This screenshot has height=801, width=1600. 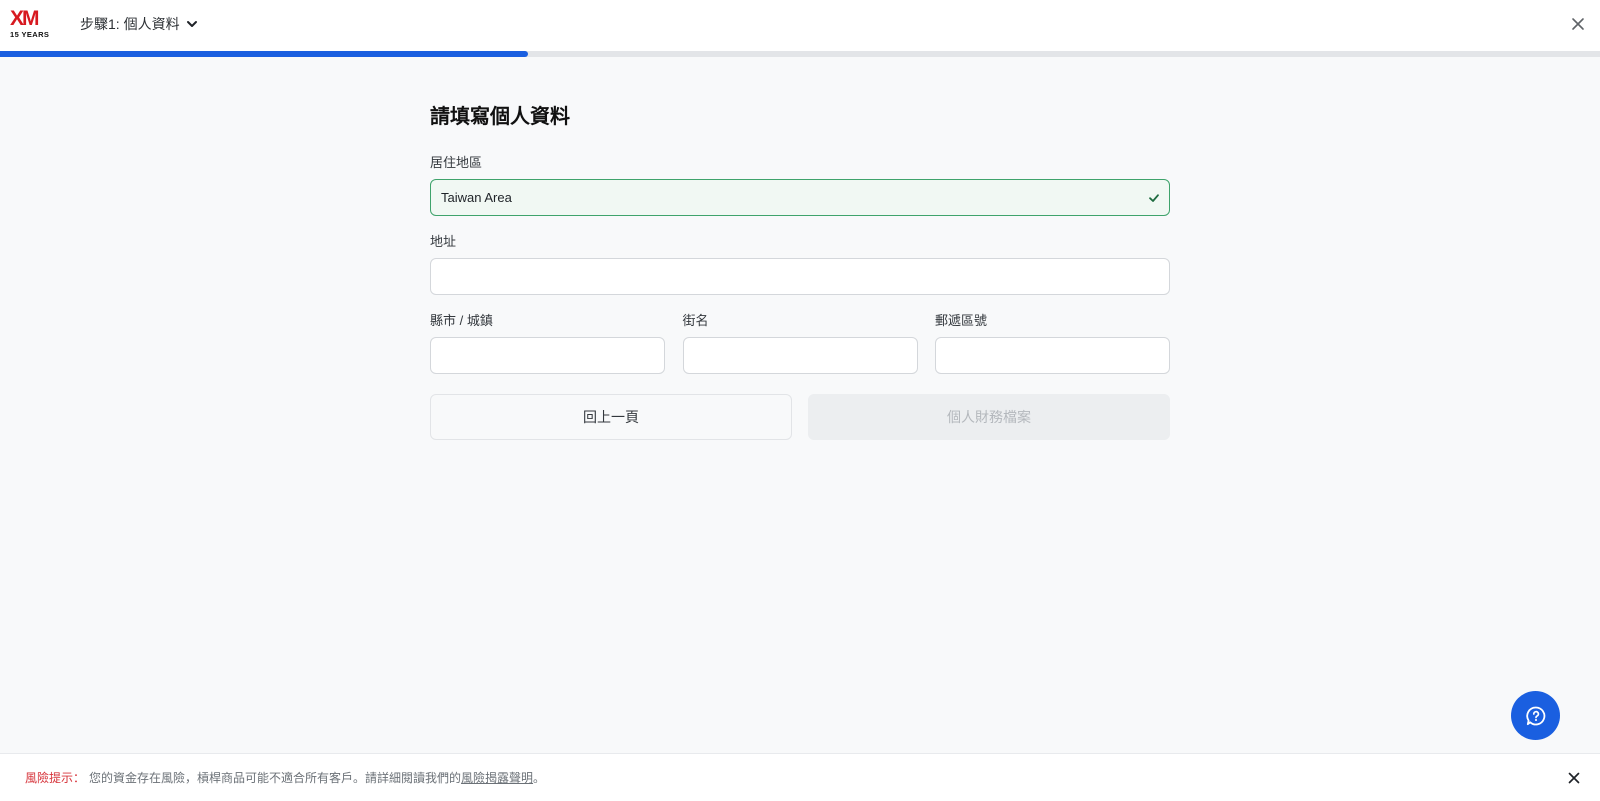 What do you see at coordinates (547, 355) in the screenshot?
I see `city-input` at bounding box center [547, 355].